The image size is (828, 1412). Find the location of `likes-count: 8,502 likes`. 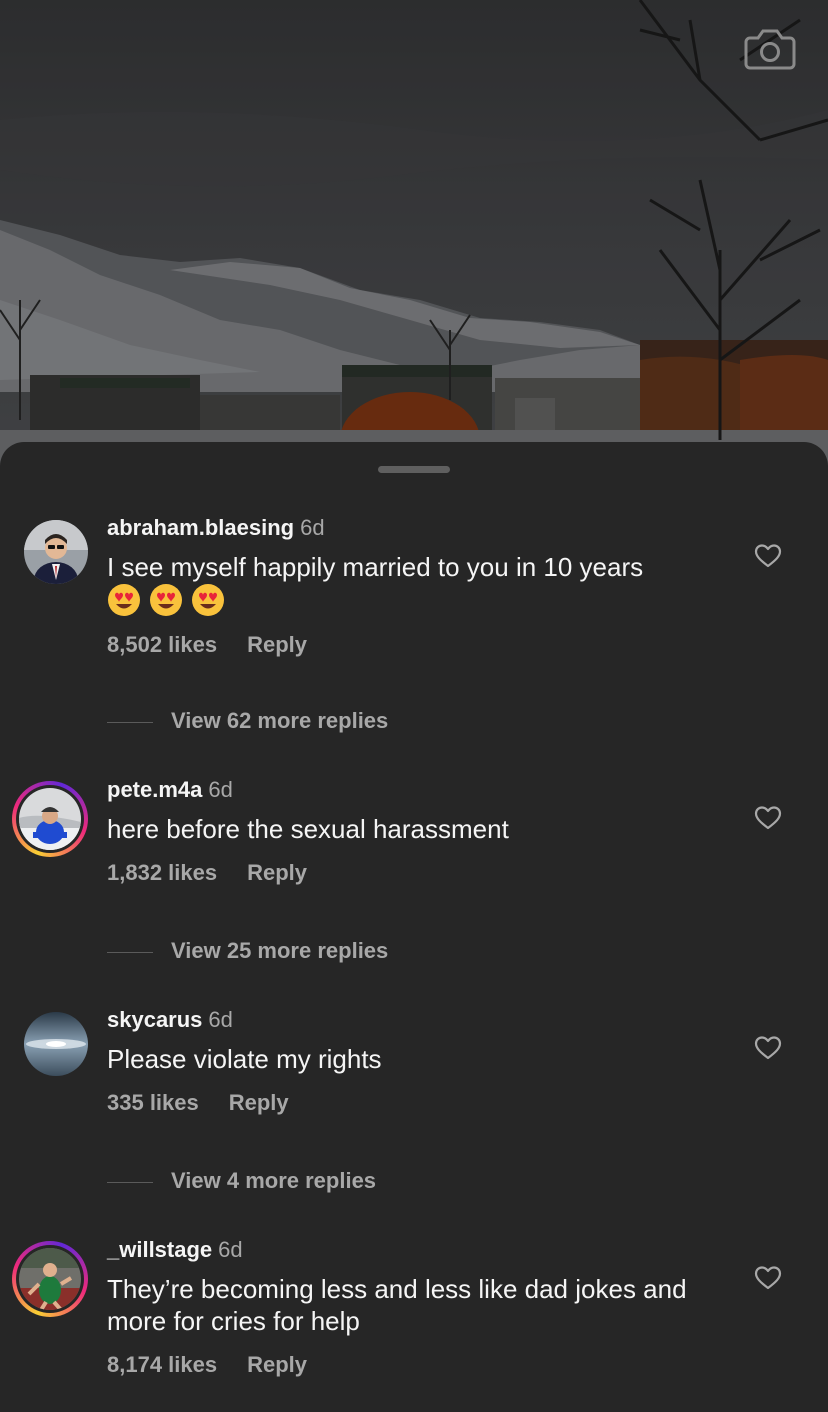

likes-count: 8,502 likes is located at coordinates (162, 644).